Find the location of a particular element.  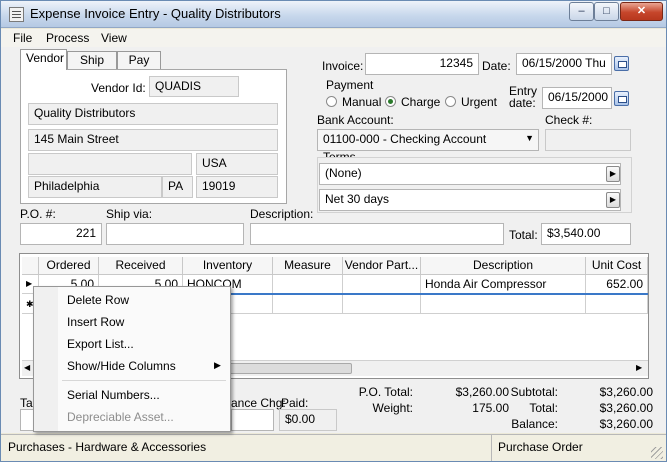

terms-2-arrow-icon: ▶ is located at coordinates (613, 200).